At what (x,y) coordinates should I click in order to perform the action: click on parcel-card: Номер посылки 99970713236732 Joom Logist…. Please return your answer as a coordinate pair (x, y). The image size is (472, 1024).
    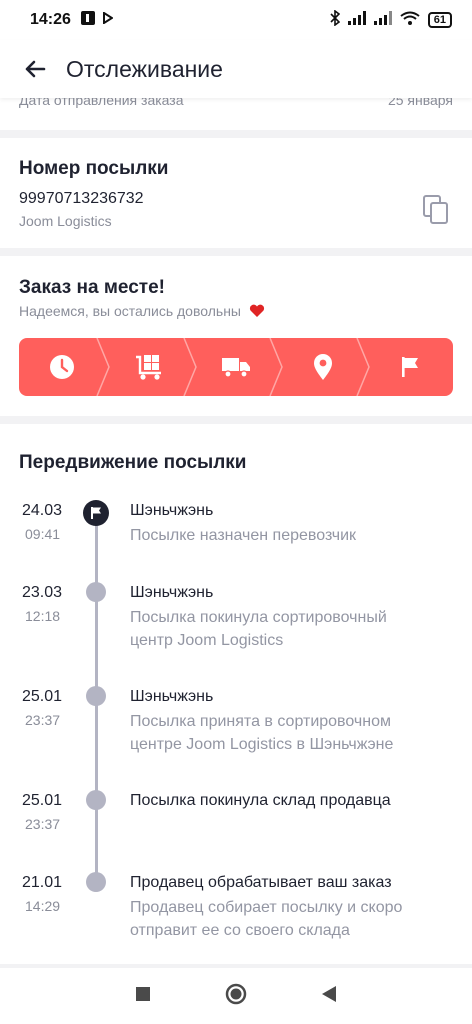
    Looking at the image, I should click on (236, 193).